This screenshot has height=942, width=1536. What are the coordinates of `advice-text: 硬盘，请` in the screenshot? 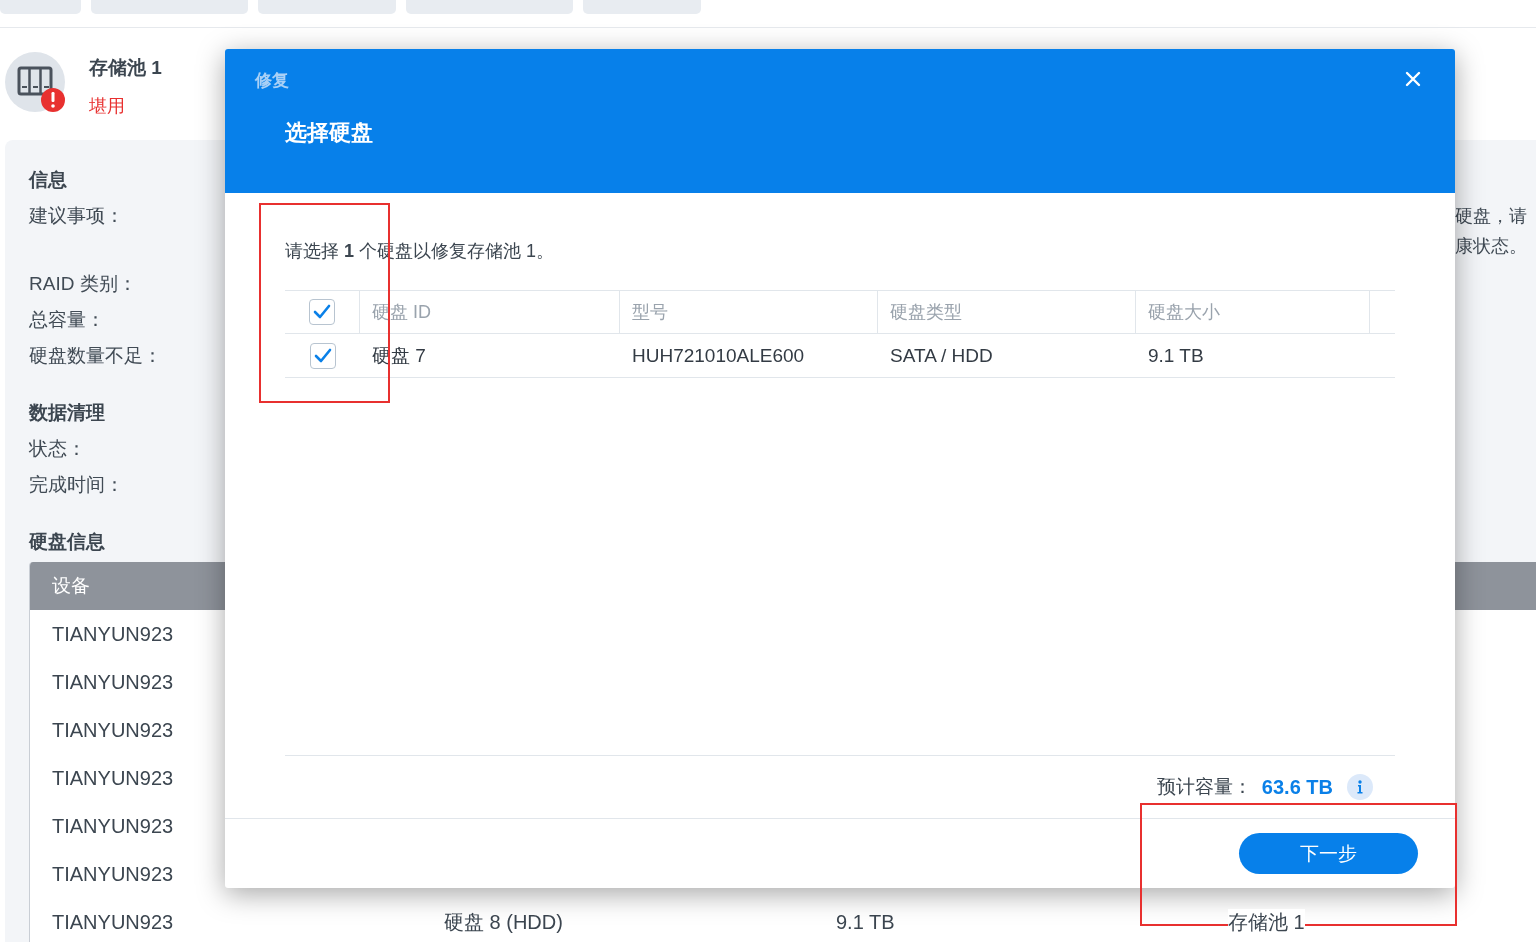 It's located at (1491, 216).